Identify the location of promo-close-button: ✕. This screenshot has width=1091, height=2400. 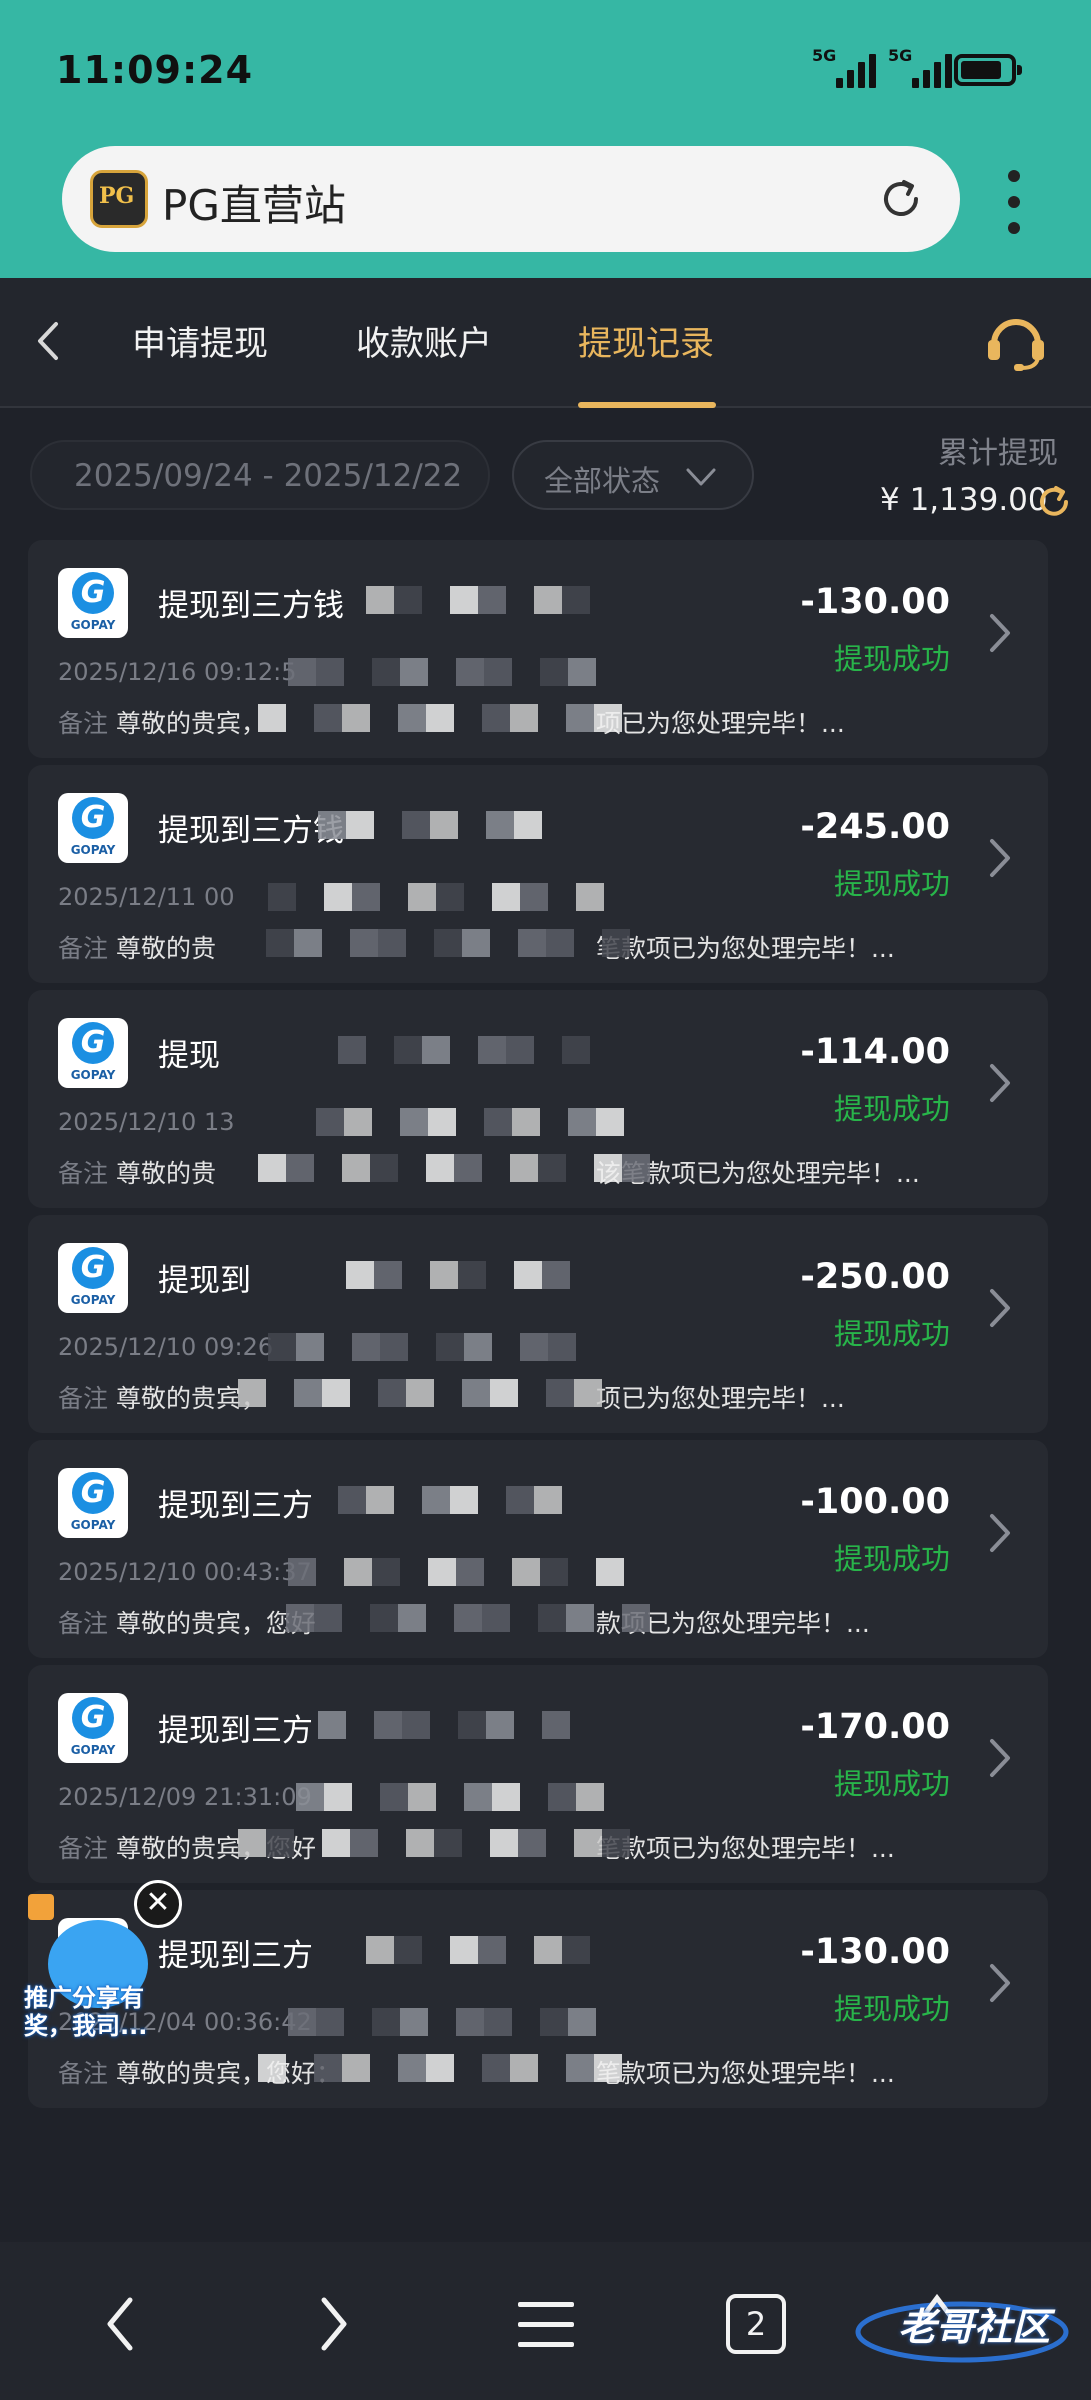
(158, 1904).